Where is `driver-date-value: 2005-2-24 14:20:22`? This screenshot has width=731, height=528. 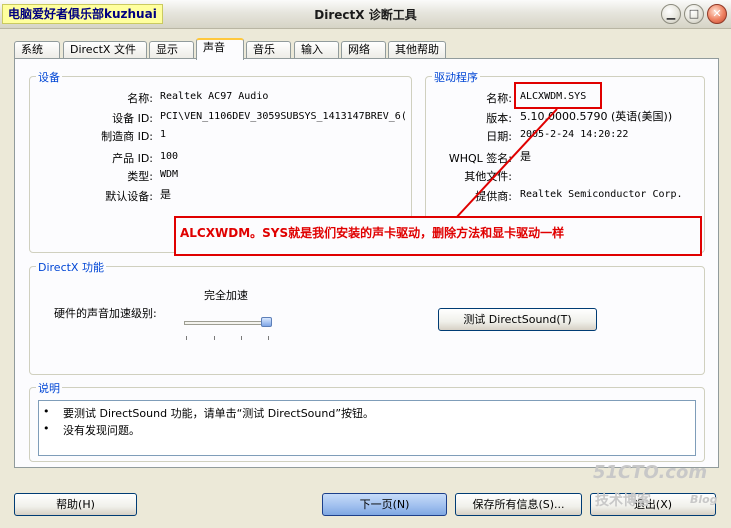 driver-date-value: 2005-2-24 14:20:22 is located at coordinates (574, 134).